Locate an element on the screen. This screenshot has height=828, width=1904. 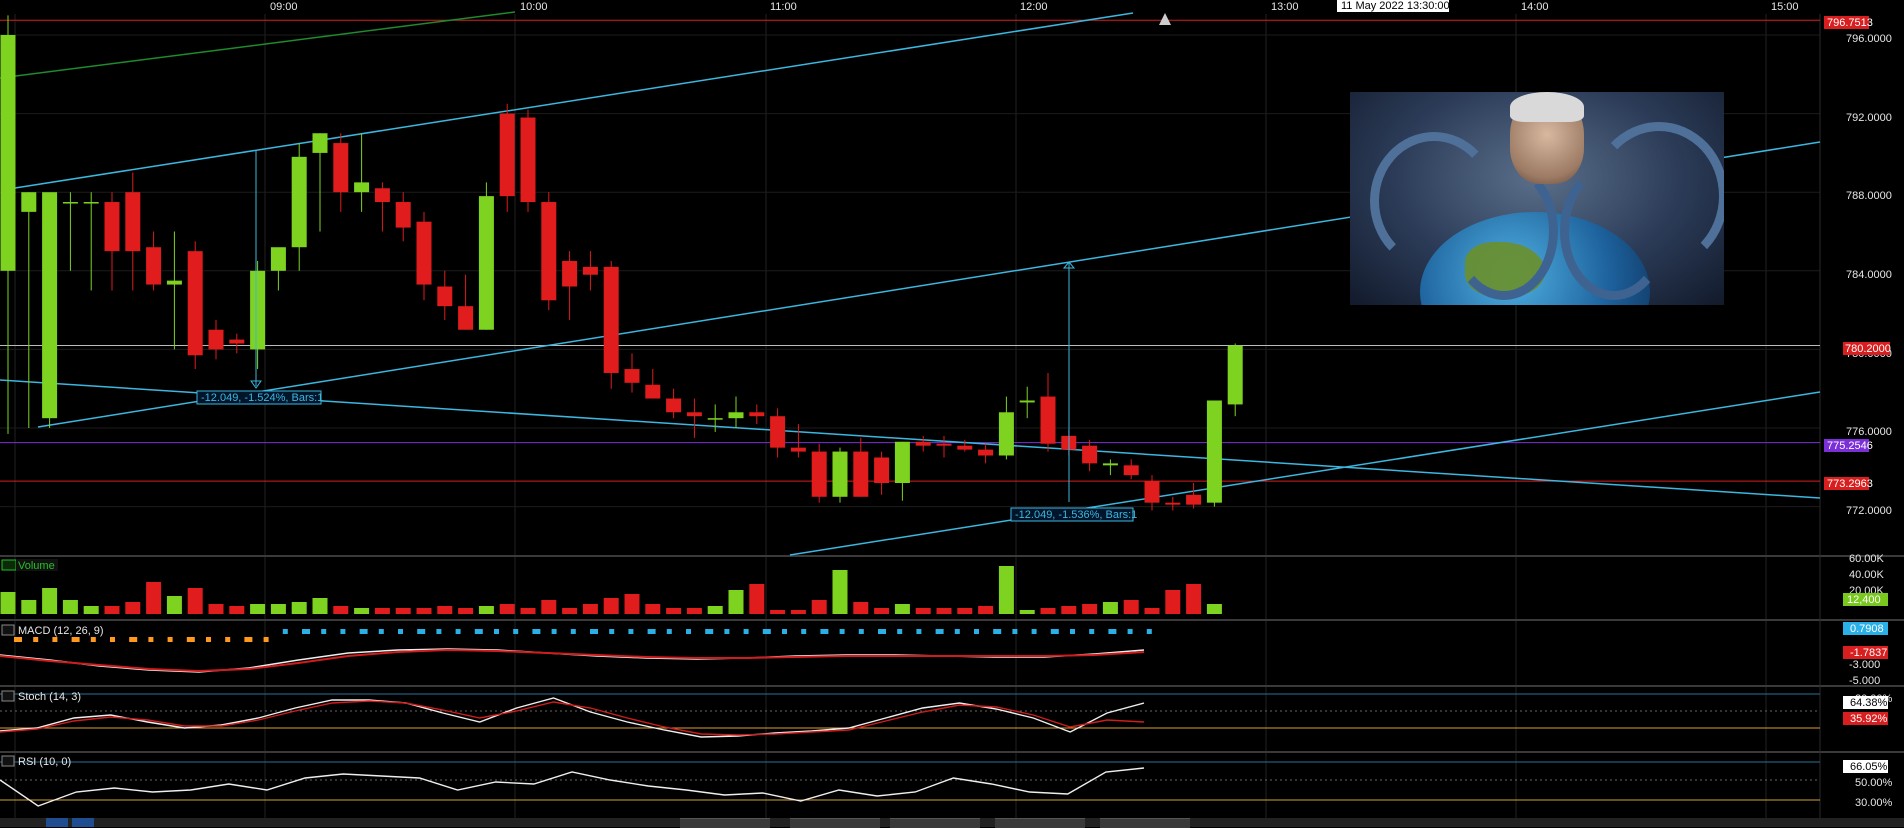
price-tick-788: 788.0000 is located at coordinates (1869, 196).